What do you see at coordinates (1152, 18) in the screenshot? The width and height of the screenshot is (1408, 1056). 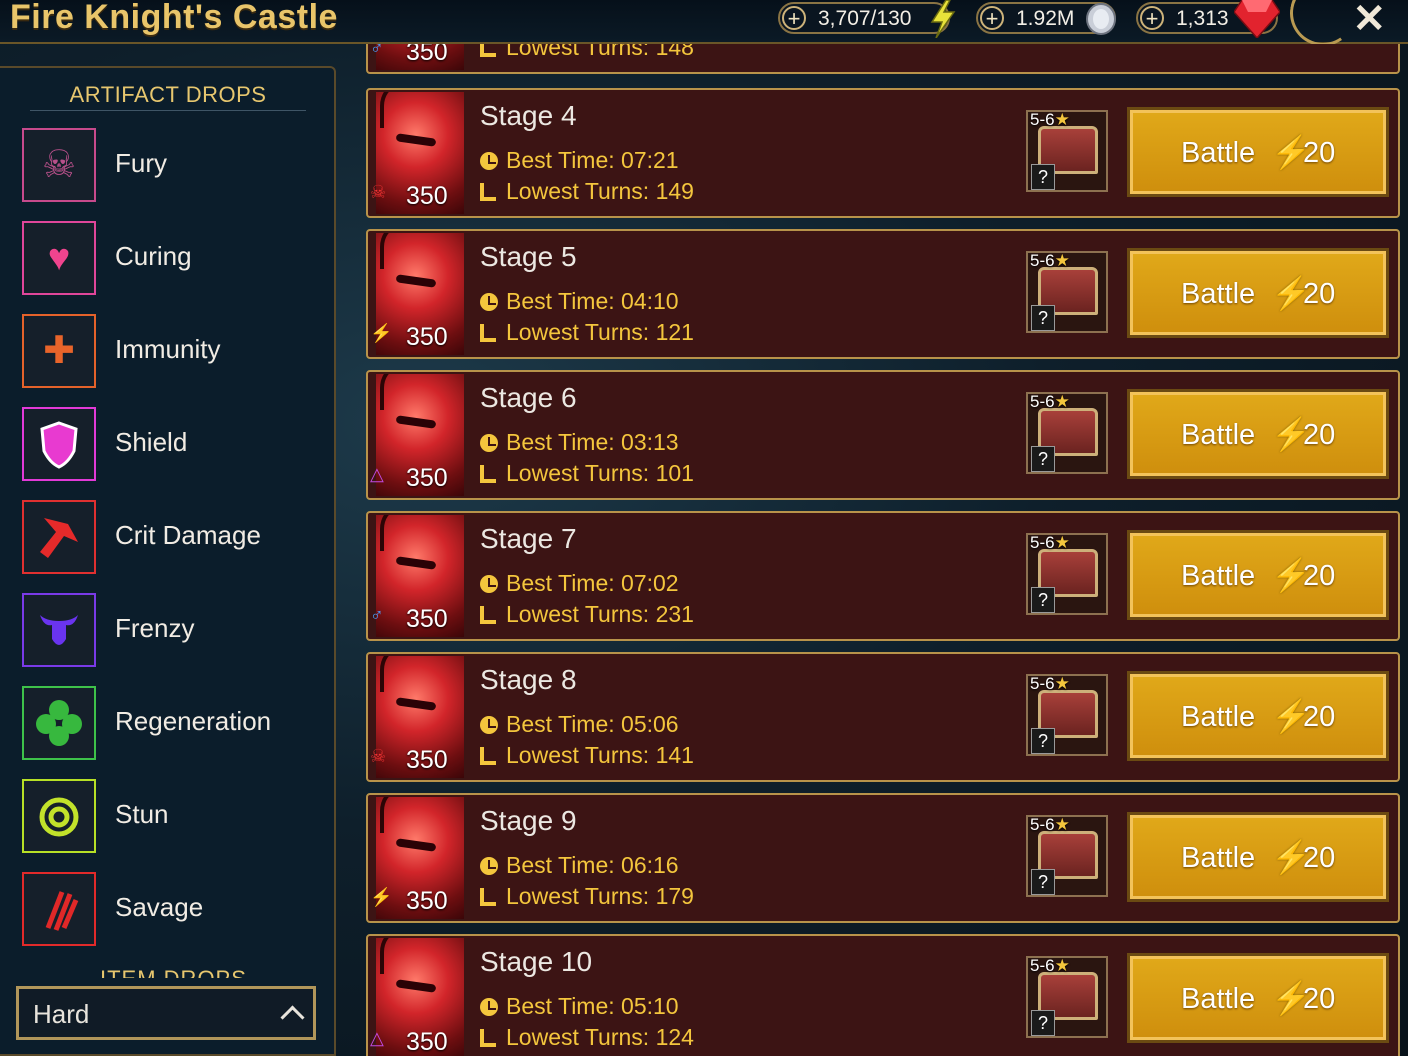 I see `add-gems-button: +` at bounding box center [1152, 18].